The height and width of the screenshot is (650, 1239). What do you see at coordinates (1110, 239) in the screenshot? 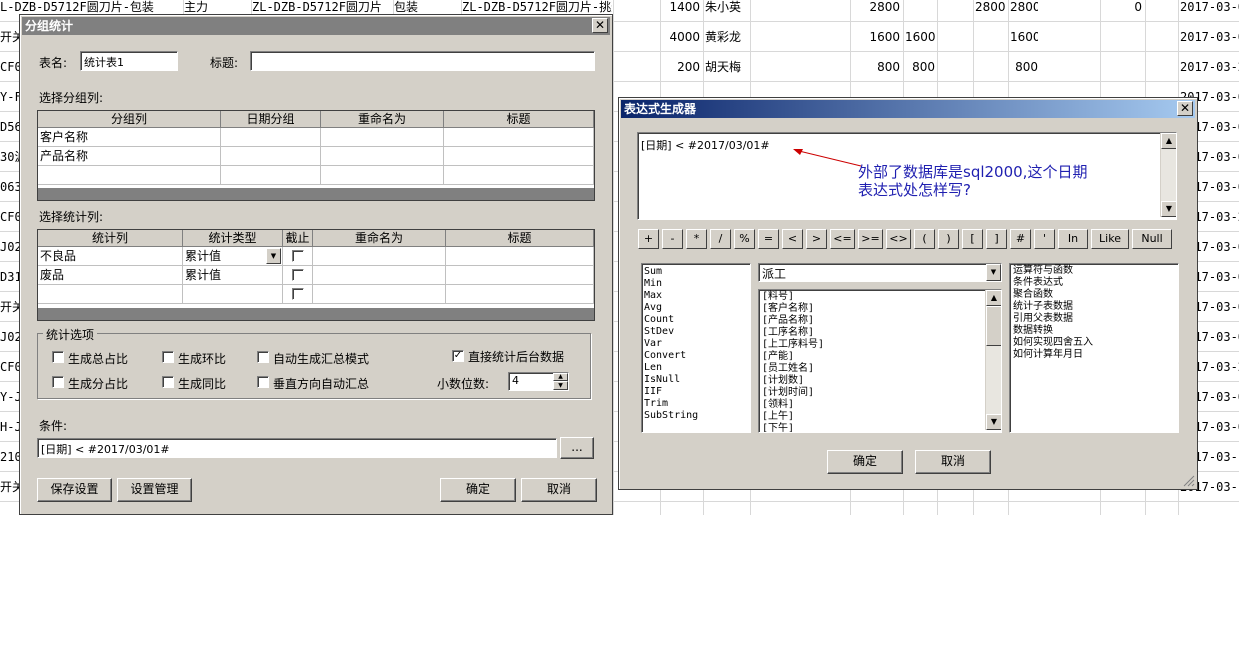
I see `operator-button: Like` at bounding box center [1110, 239].